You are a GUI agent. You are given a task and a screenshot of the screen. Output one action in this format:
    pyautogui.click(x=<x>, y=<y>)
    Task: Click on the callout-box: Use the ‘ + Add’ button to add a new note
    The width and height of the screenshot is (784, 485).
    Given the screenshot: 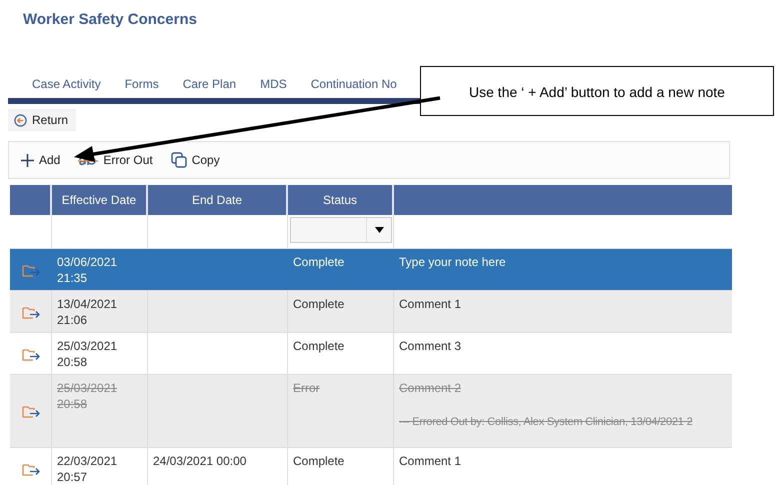 What is the action you would take?
    pyautogui.click(x=597, y=91)
    